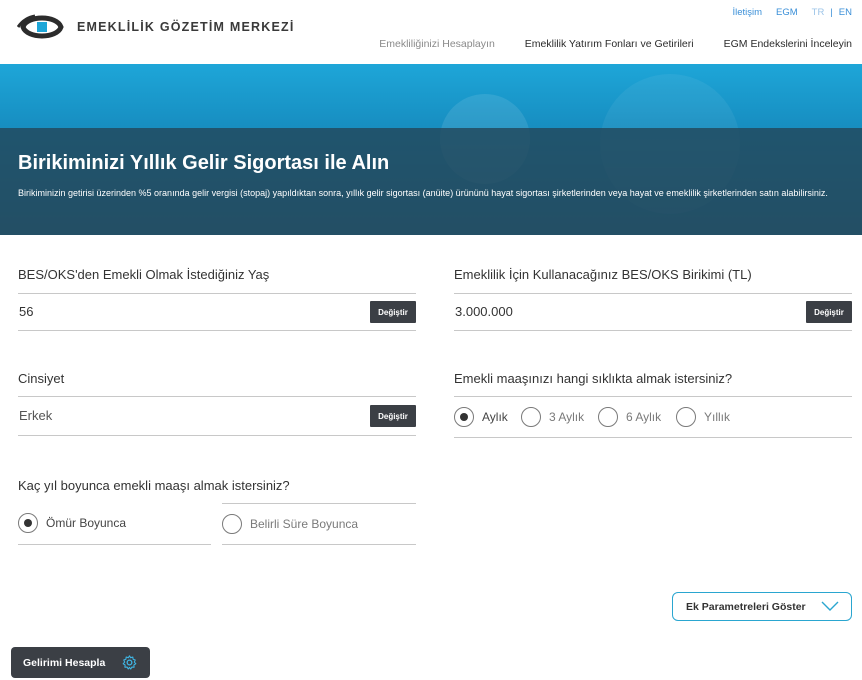 Image resolution: width=862 pixels, height=680 pixels. What do you see at coordinates (788, 44) in the screenshot?
I see `nav-item-egm-indexes: EGM Endekslerini İnceleyin` at bounding box center [788, 44].